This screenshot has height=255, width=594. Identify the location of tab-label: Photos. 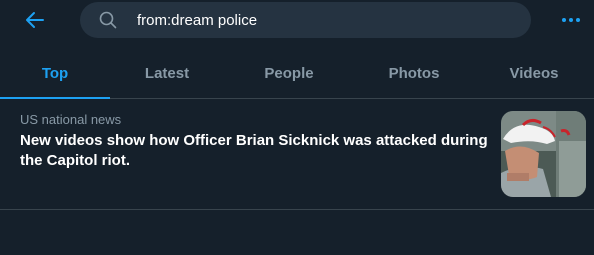
(414, 73).